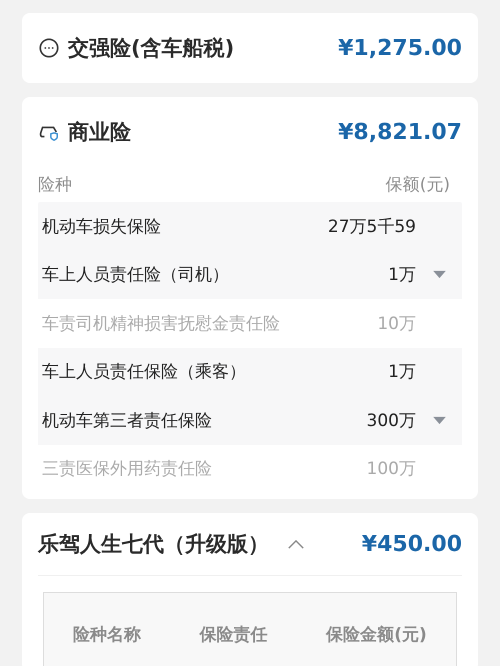 This screenshot has width=500, height=666. I want to click on coverage-amount: 27万5千59, so click(371, 227).